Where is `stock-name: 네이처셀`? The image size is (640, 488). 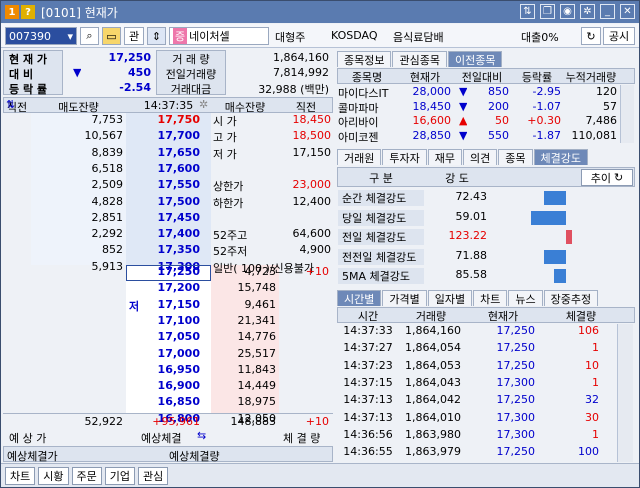
stock-name: 네이처셀 is located at coordinates (209, 36).